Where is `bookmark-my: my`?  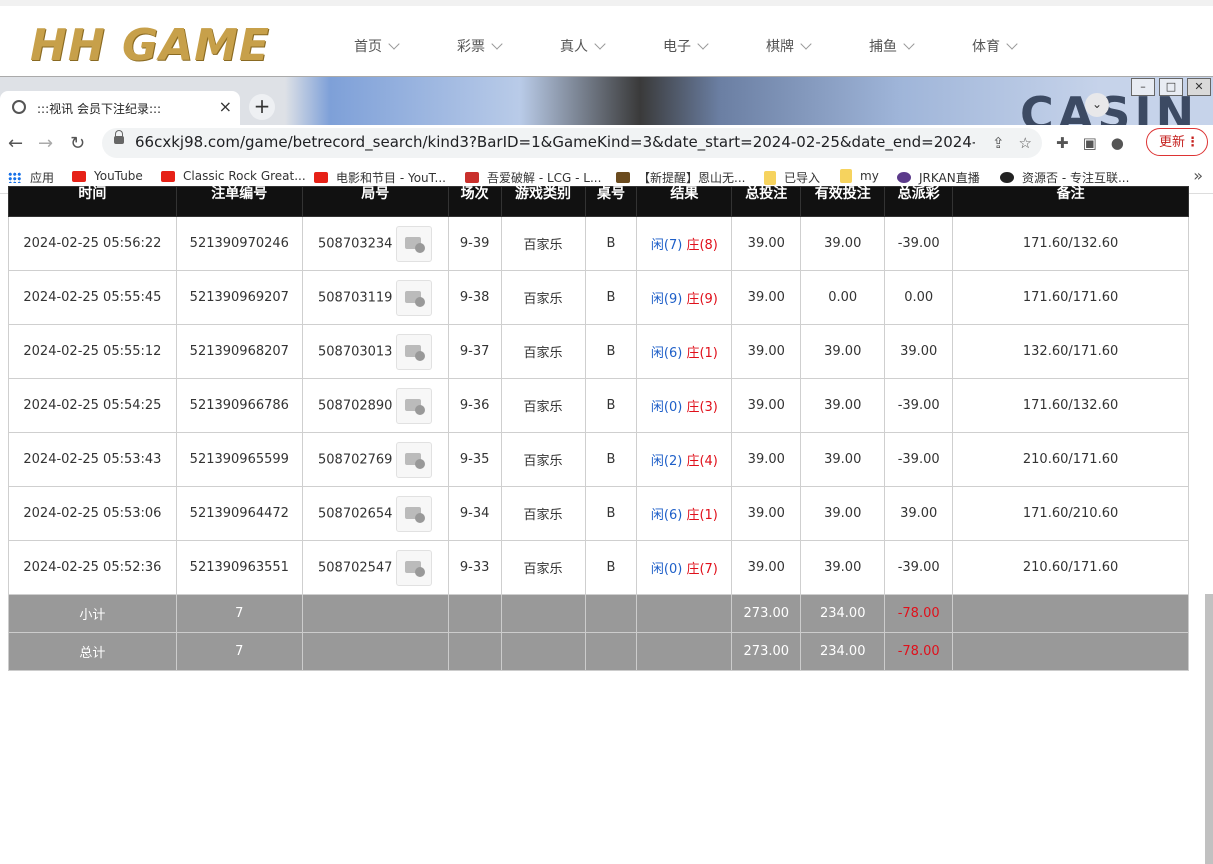 bookmark-my: my is located at coordinates (859, 176).